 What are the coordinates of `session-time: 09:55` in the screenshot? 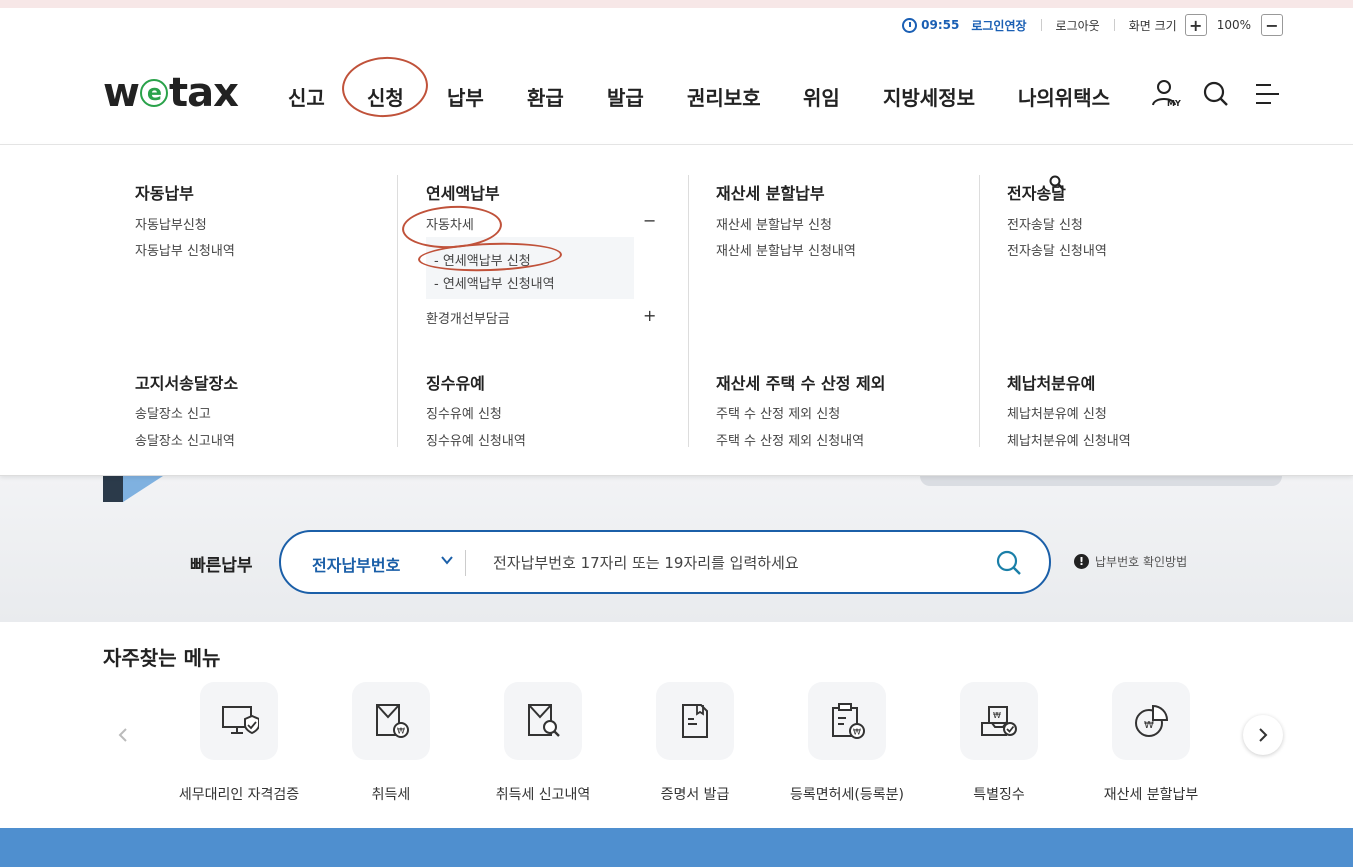 It's located at (940, 25).